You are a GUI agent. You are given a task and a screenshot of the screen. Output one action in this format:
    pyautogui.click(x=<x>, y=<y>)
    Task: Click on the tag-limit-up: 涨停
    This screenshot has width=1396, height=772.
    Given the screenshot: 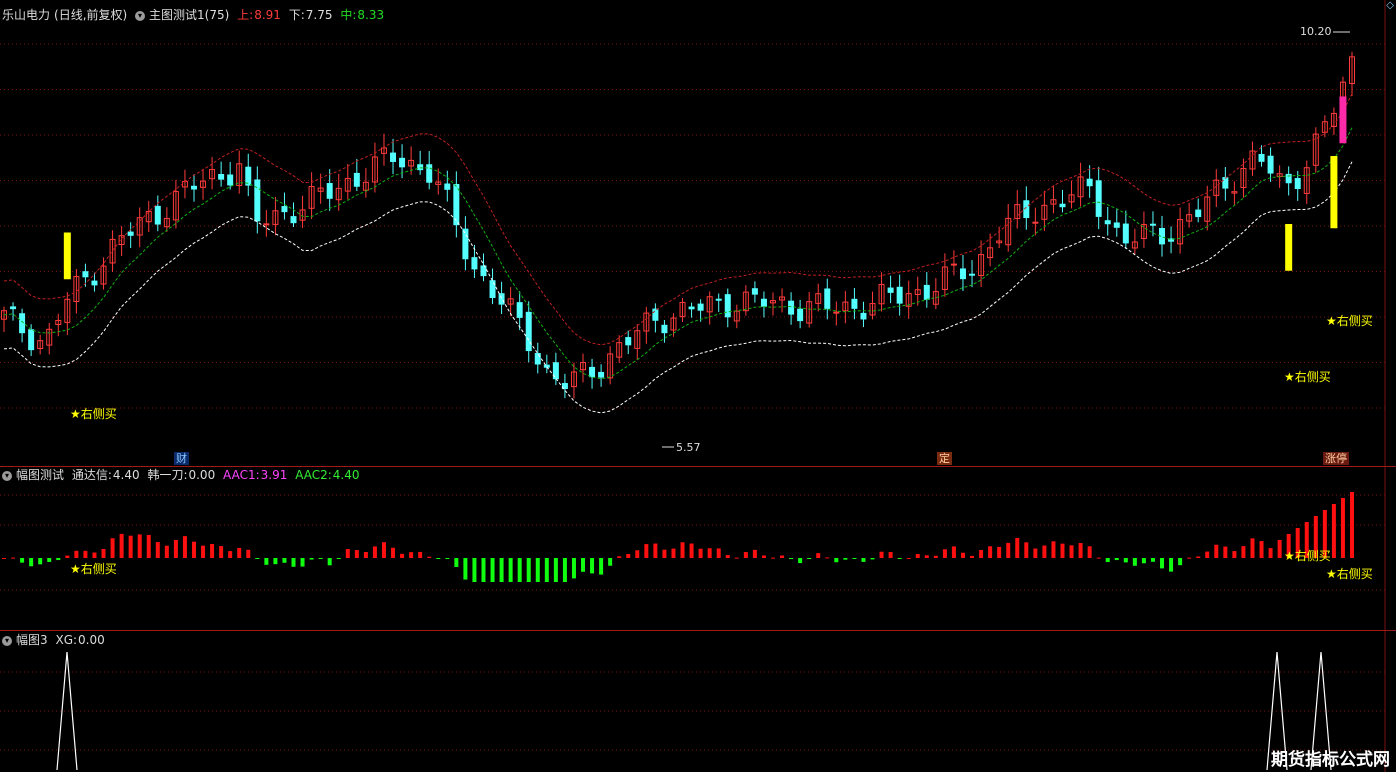 What is the action you would take?
    pyautogui.click(x=1336, y=458)
    